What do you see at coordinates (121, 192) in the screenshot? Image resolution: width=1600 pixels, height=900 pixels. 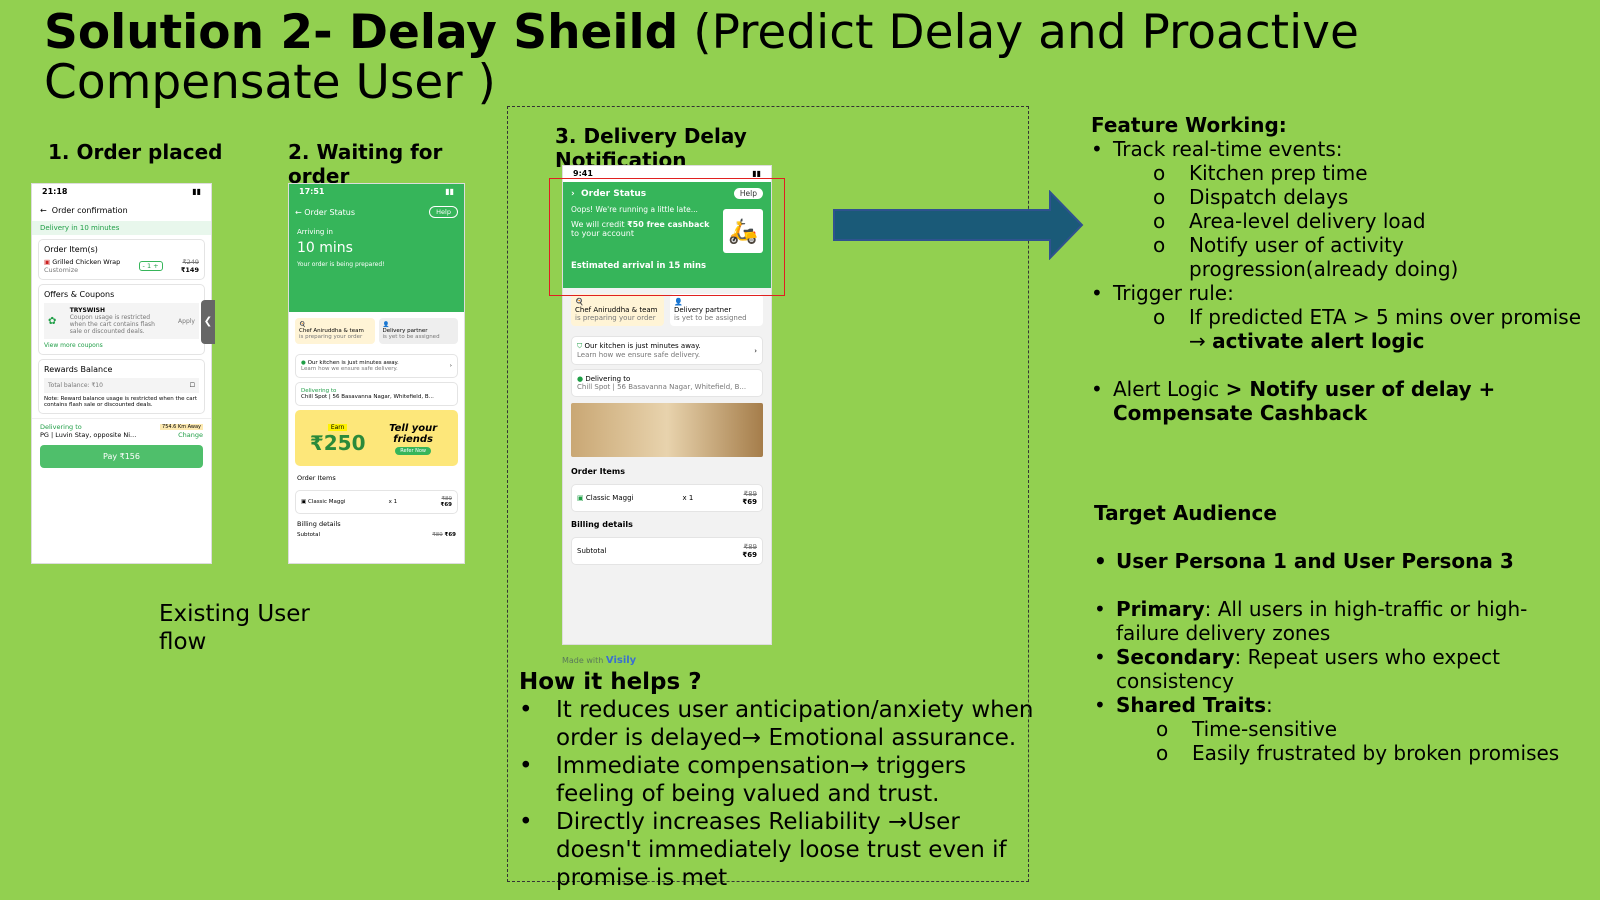 I see `status-bar: 21:18 ▮▮` at bounding box center [121, 192].